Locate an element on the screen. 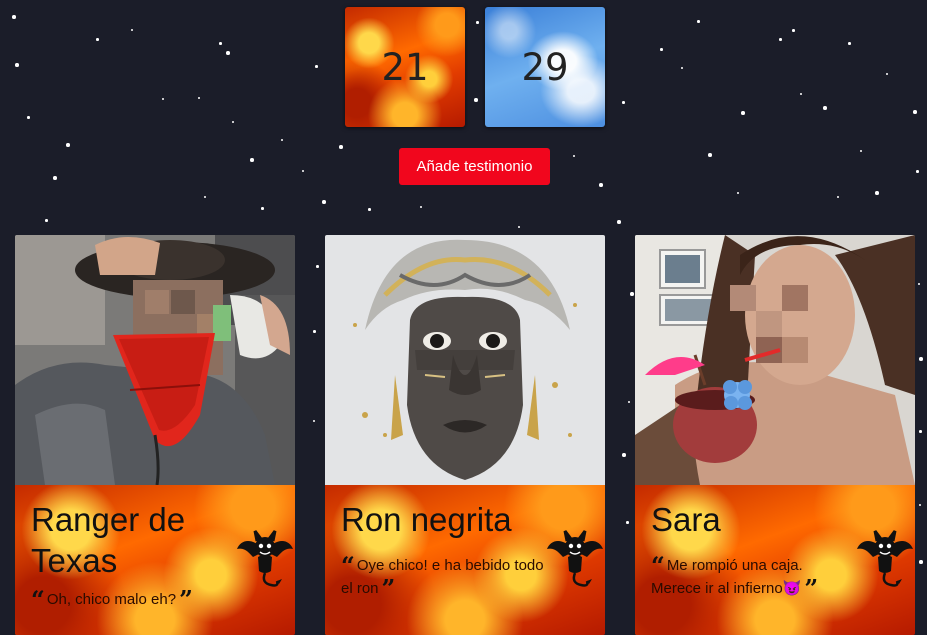 The height and width of the screenshot is (635, 927). hell-count: 21 is located at coordinates (405, 67).